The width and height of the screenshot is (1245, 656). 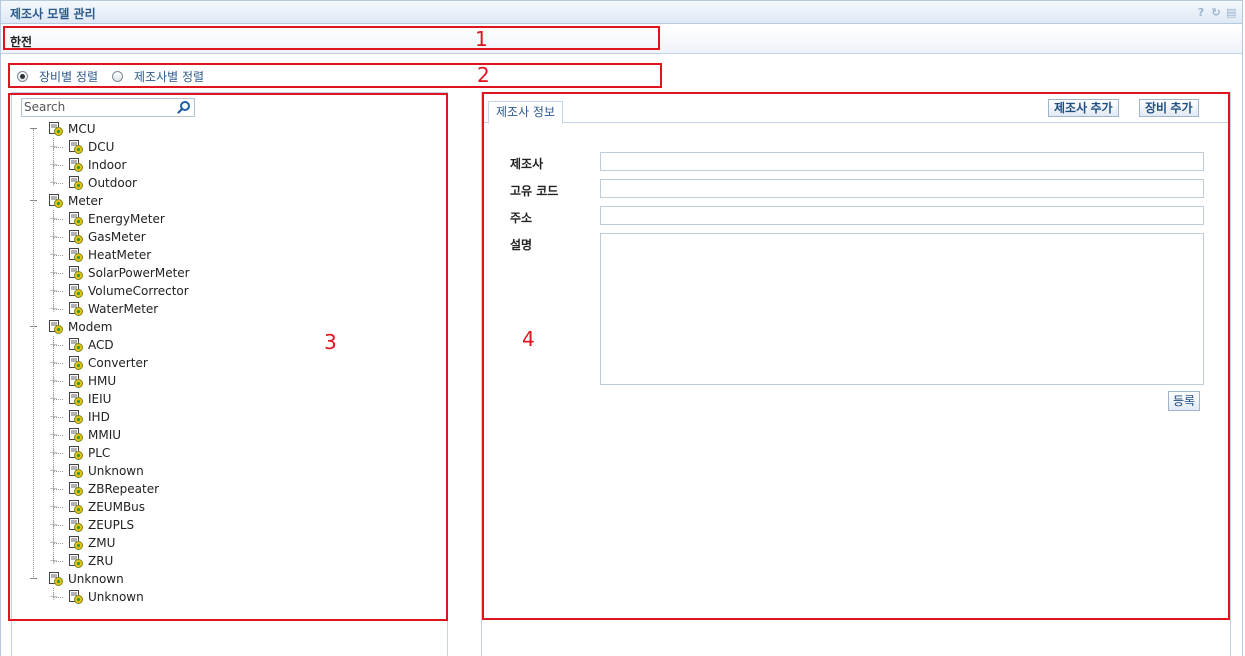 What do you see at coordinates (481, 39) in the screenshot?
I see `annotation-marker-1: 1` at bounding box center [481, 39].